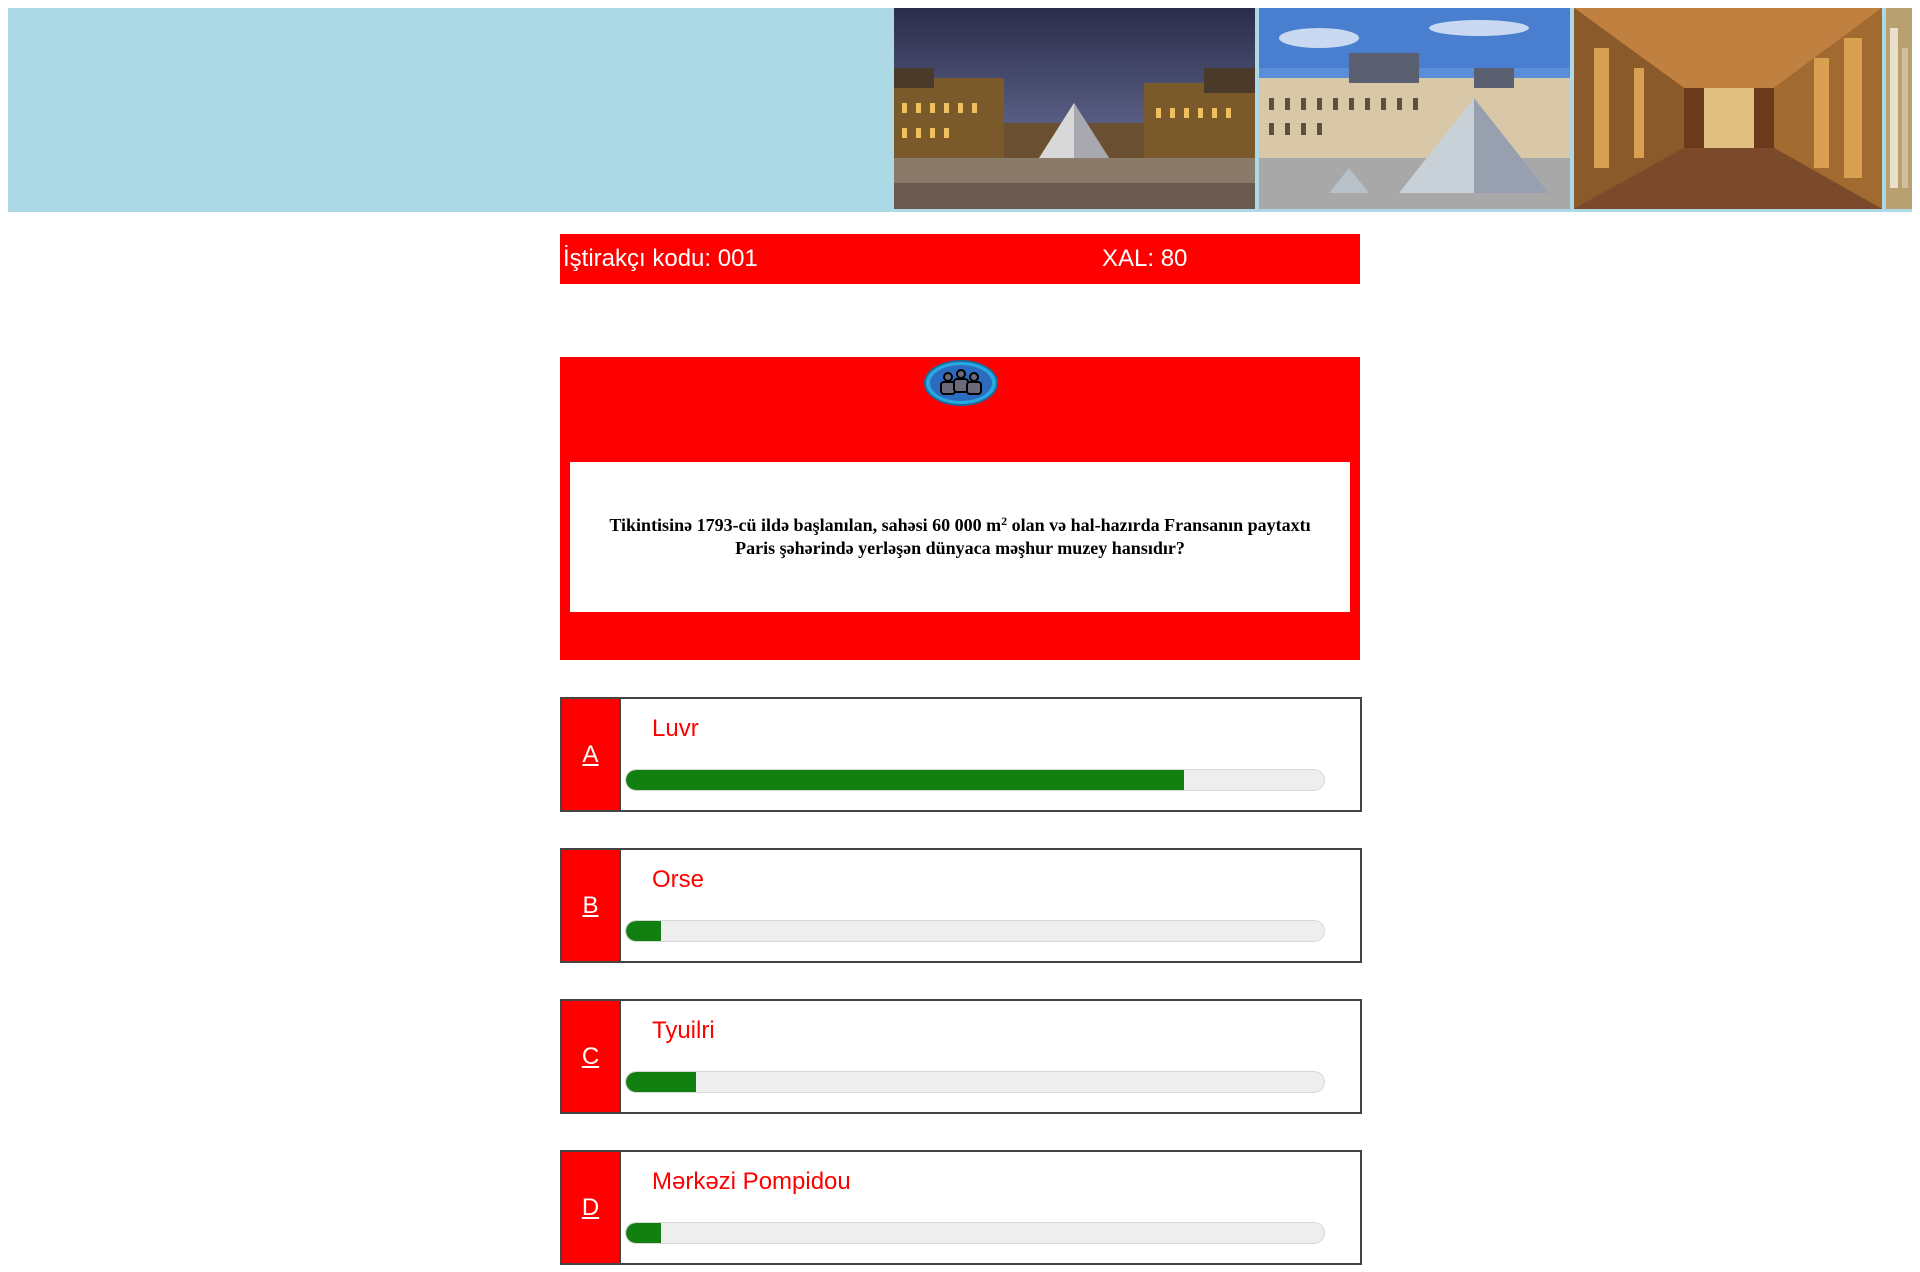  Describe the element at coordinates (751, 1181) in the screenshot. I see `answer-text-d: Mərkəzi Pompidou` at that location.